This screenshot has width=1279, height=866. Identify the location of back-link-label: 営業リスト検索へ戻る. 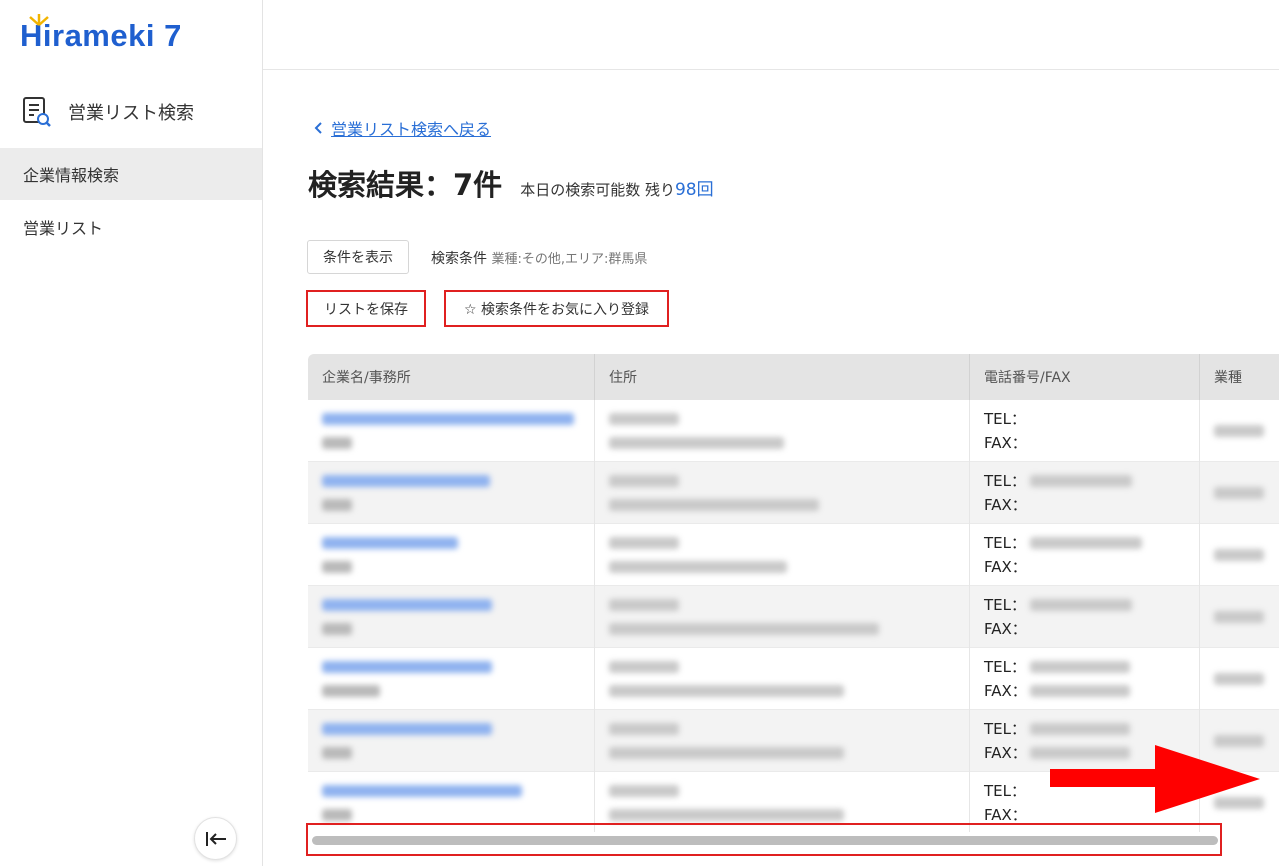
(411, 129).